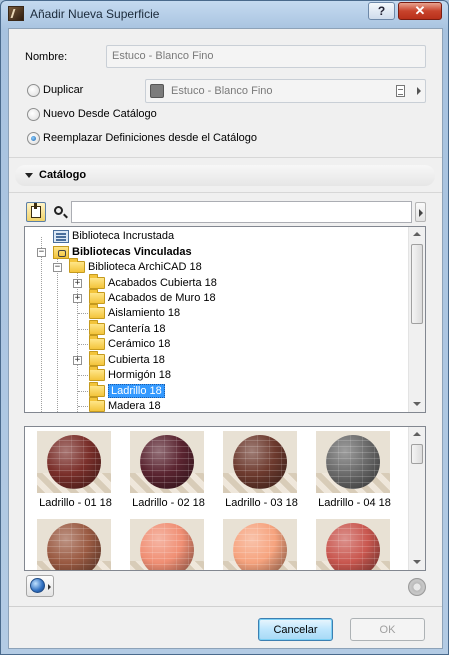  I want to click on duplicar-value: Estuco - Blanco Fino, so click(222, 91).